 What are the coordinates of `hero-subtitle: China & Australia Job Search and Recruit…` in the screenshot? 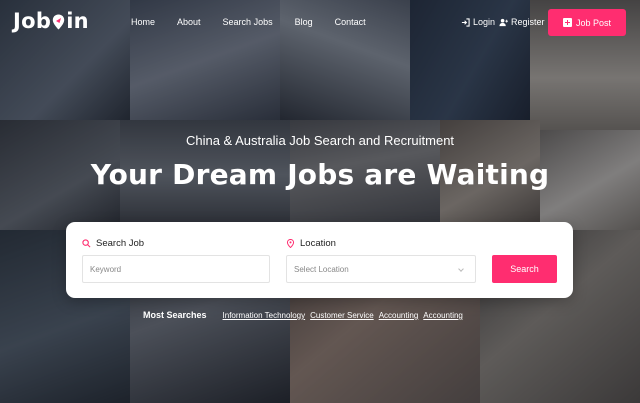 It's located at (320, 140).